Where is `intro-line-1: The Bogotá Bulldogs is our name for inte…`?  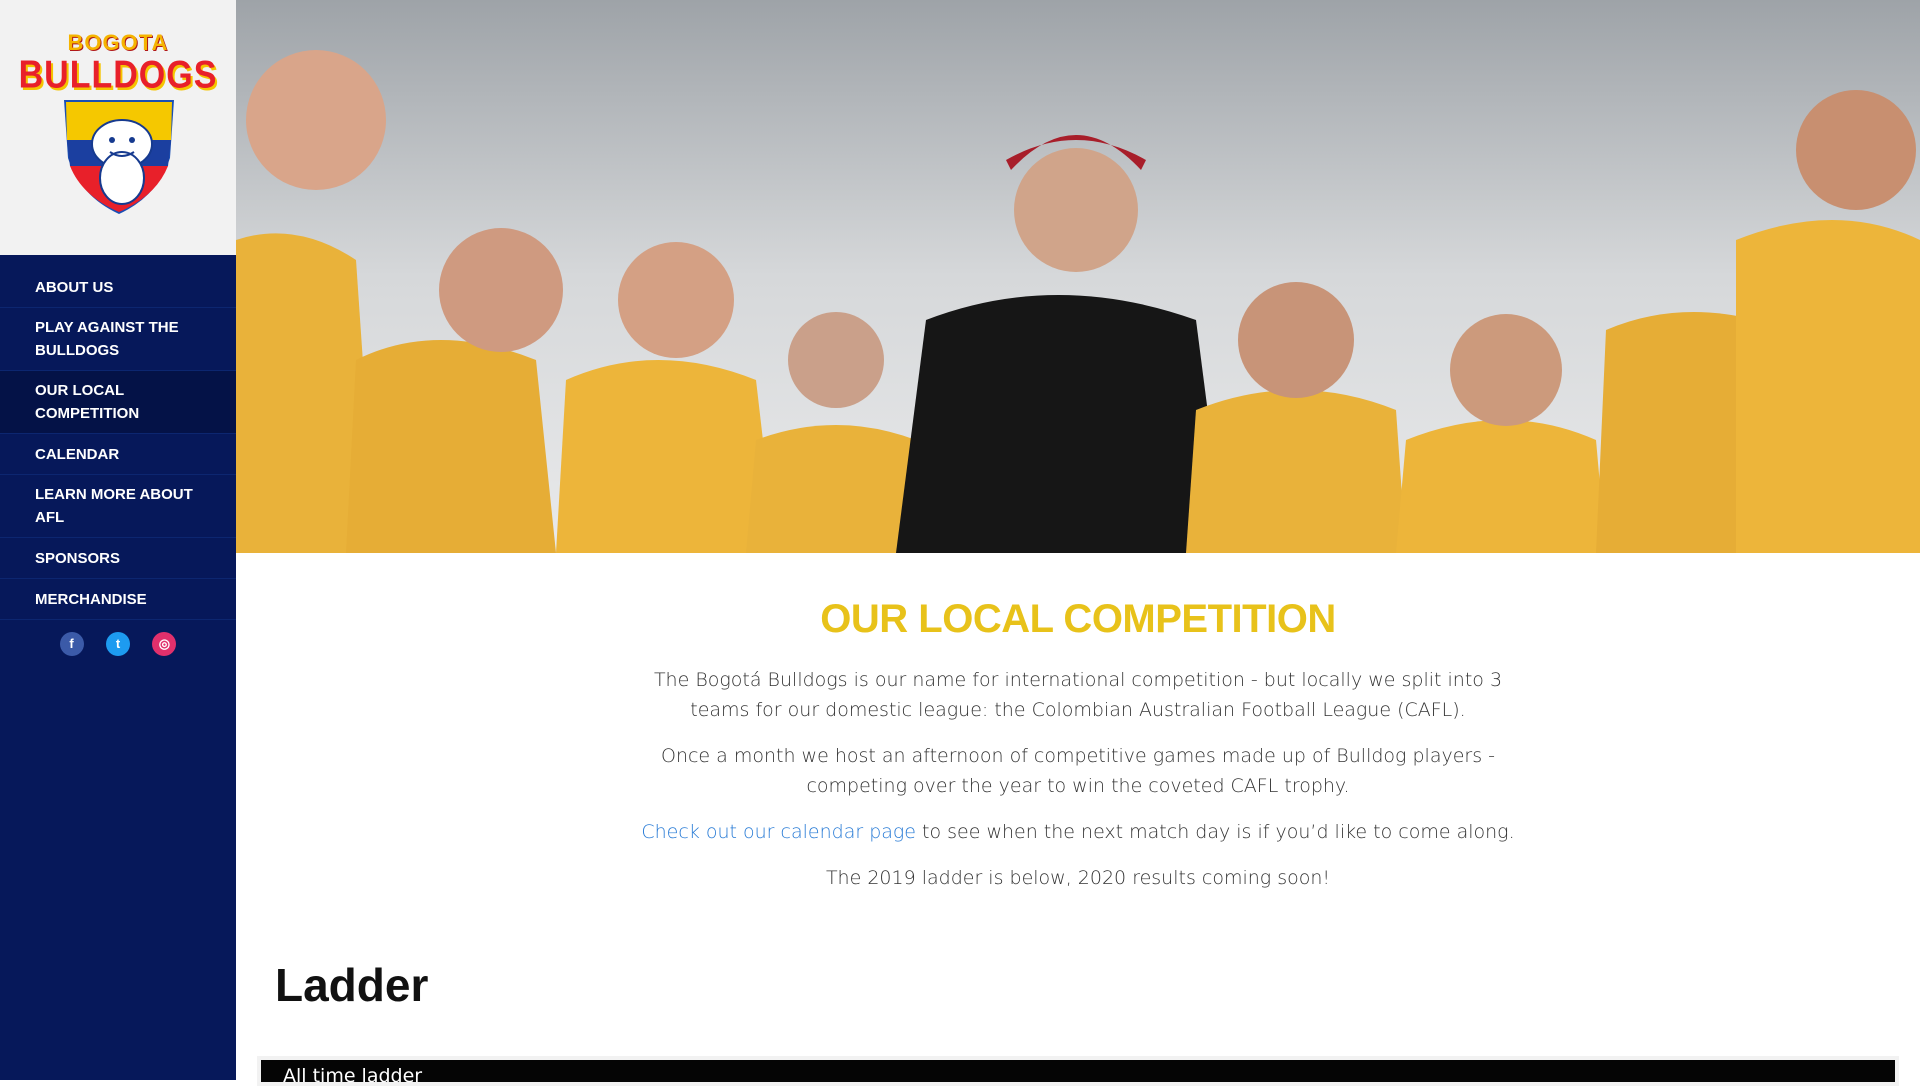
intro-line-1: The Bogotá Bulldogs is our name for inte… is located at coordinates (1078, 680).